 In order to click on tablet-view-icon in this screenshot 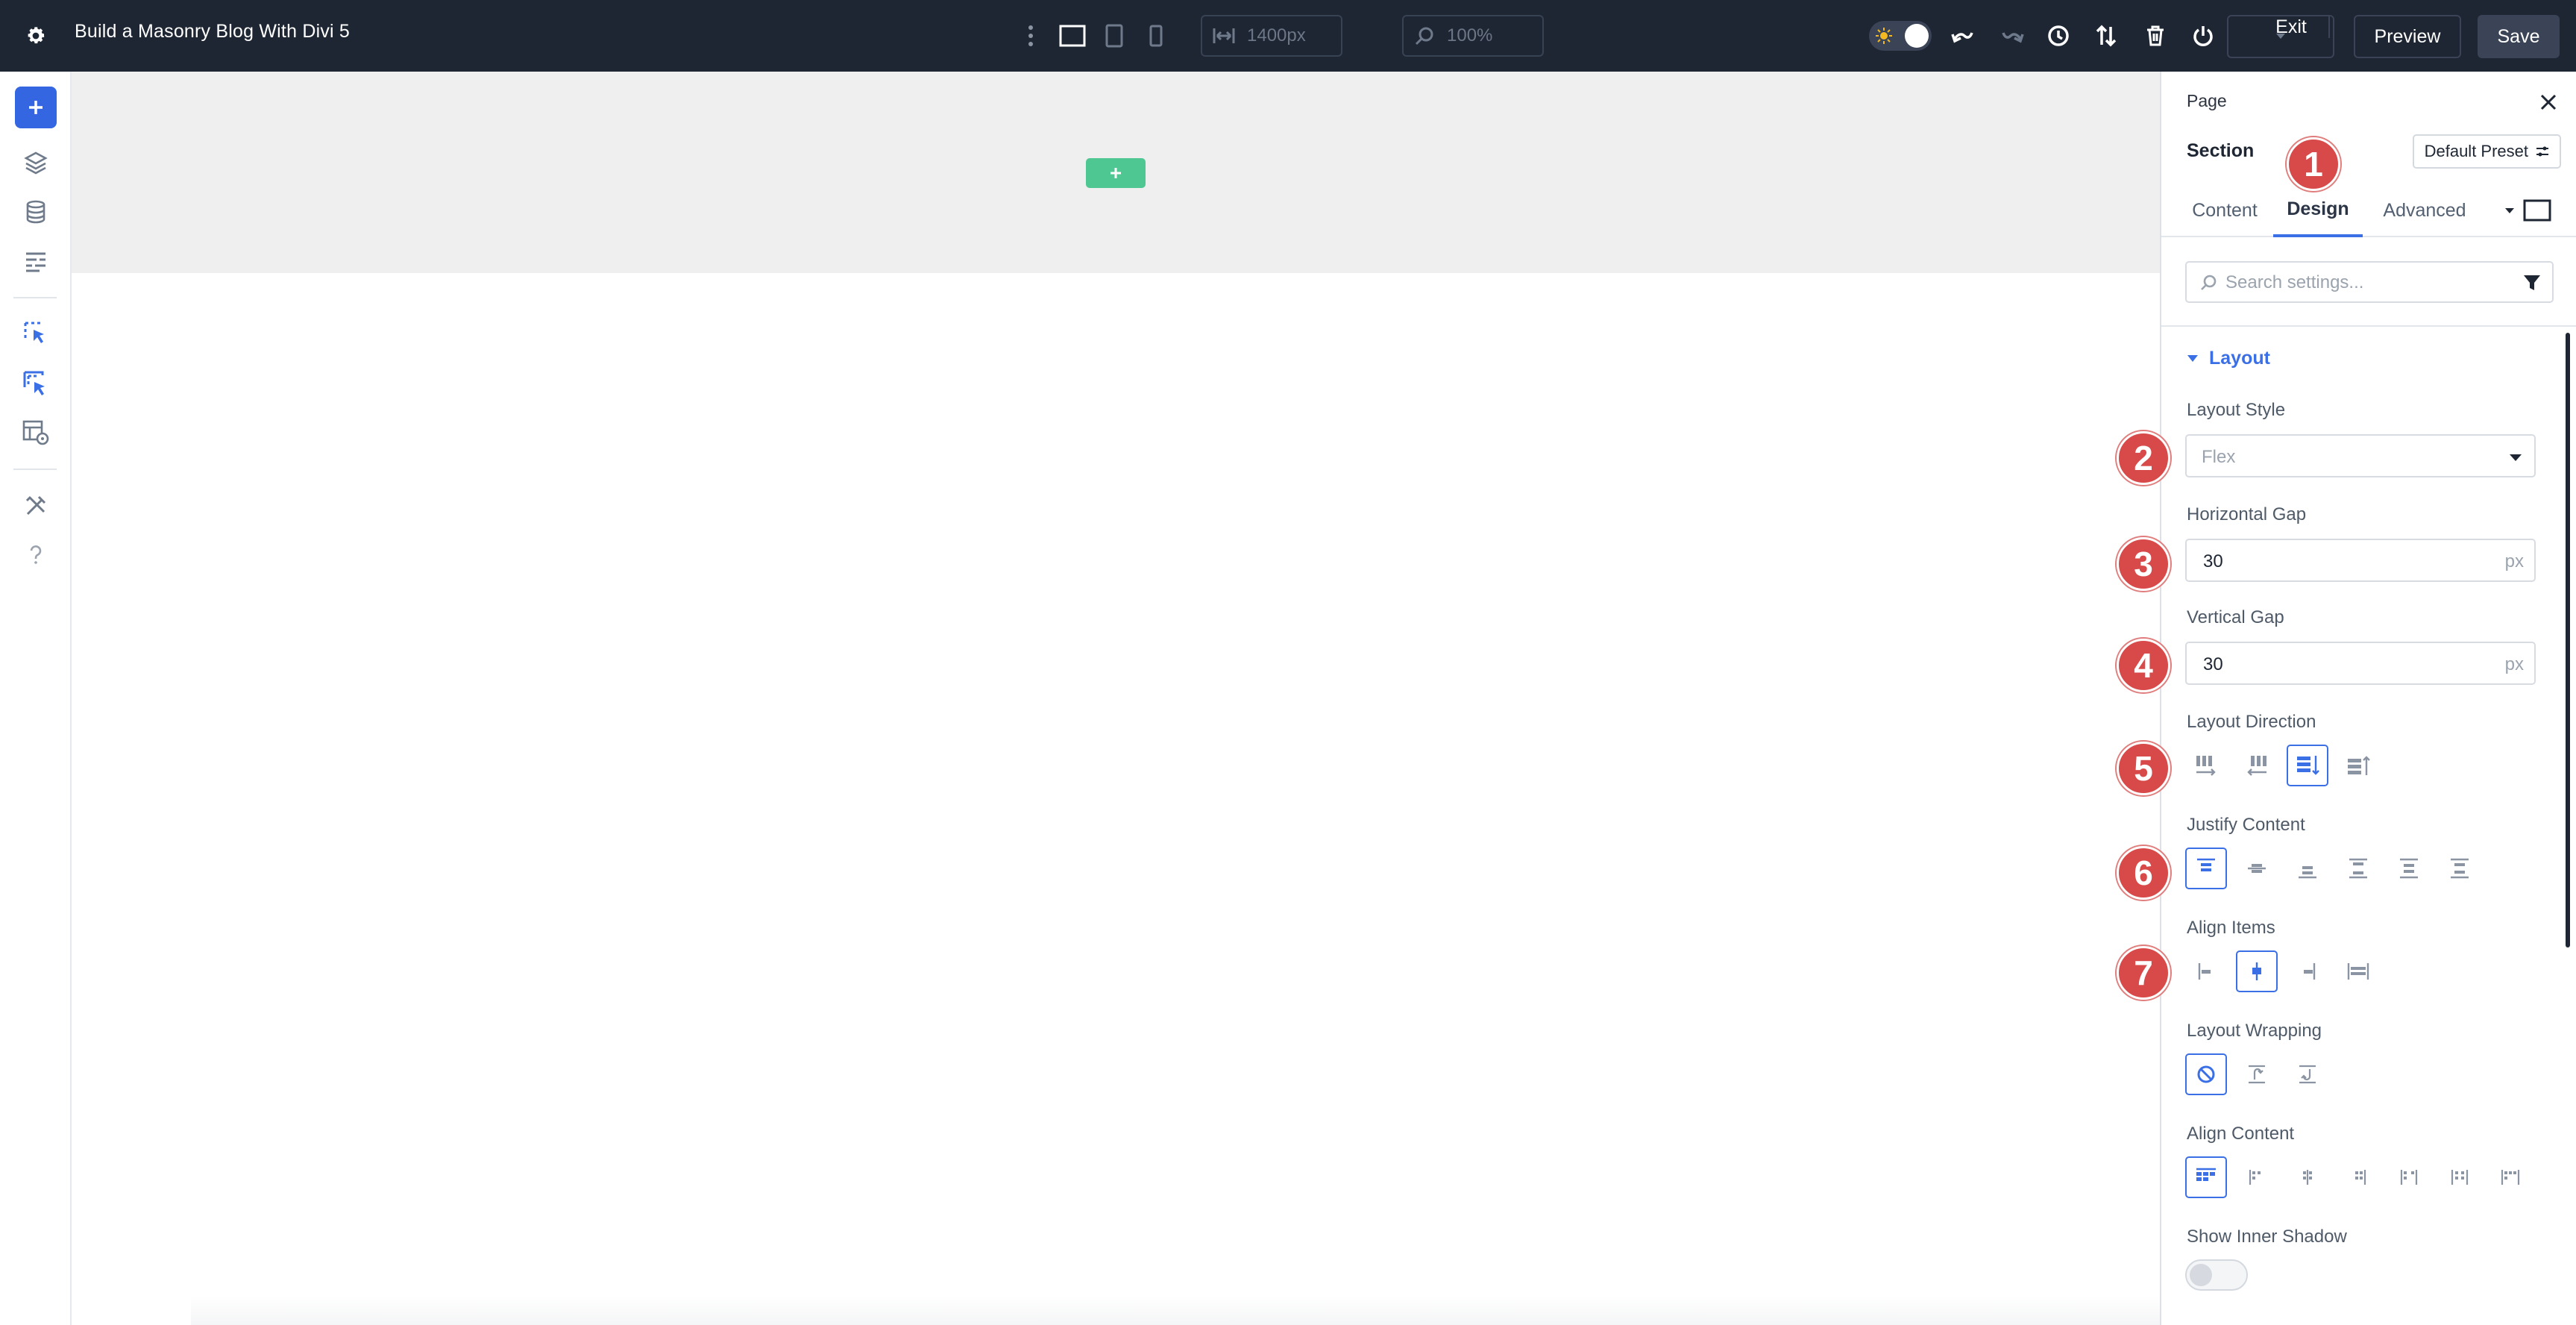, I will do `click(1115, 35)`.